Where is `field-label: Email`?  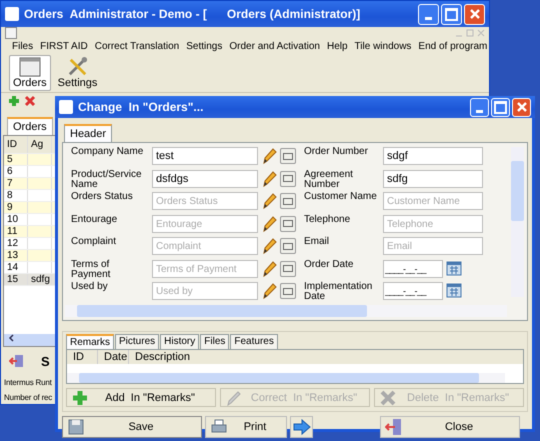
field-label: Email is located at coordinates (317, 242).